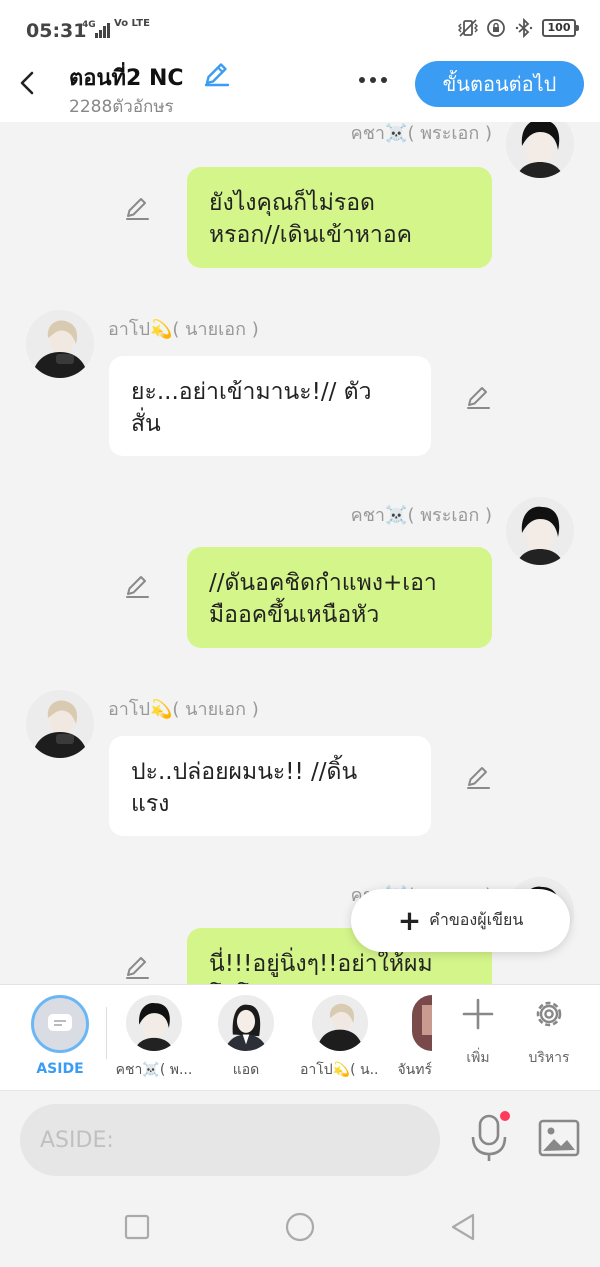 The width and height of the screenshot is (600, 1267). I want to click on manage-label: บริหาร, so click(549, 1058).